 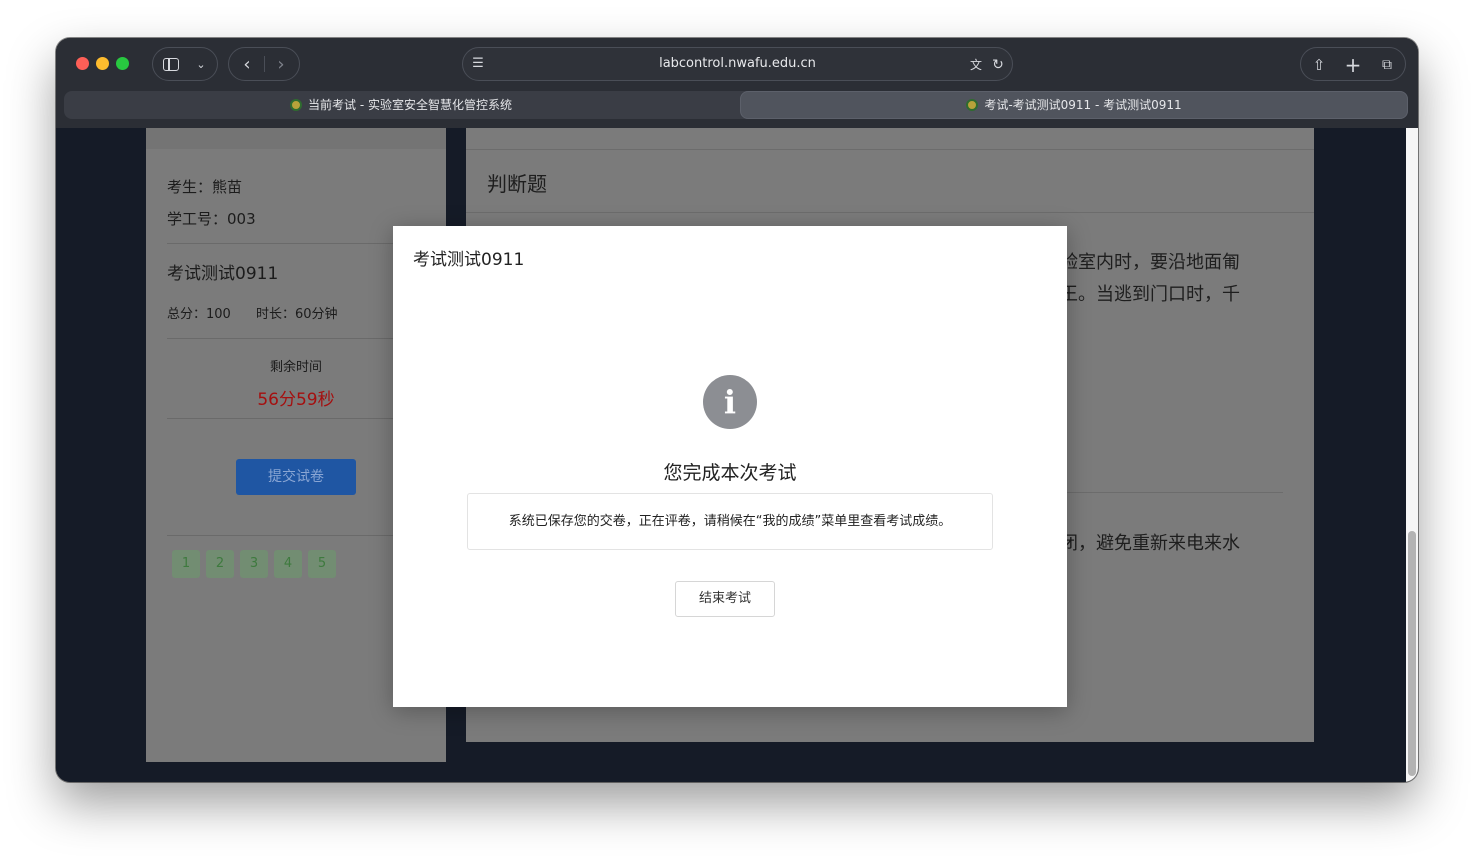 I want to click on question-number-button: 2, so click(x=220, y=564).